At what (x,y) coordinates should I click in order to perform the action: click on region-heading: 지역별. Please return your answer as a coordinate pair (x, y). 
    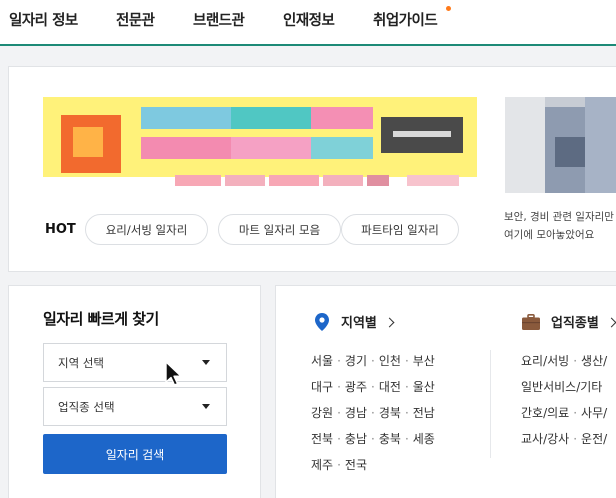
    Looking at the image, I should click on (355, 321).